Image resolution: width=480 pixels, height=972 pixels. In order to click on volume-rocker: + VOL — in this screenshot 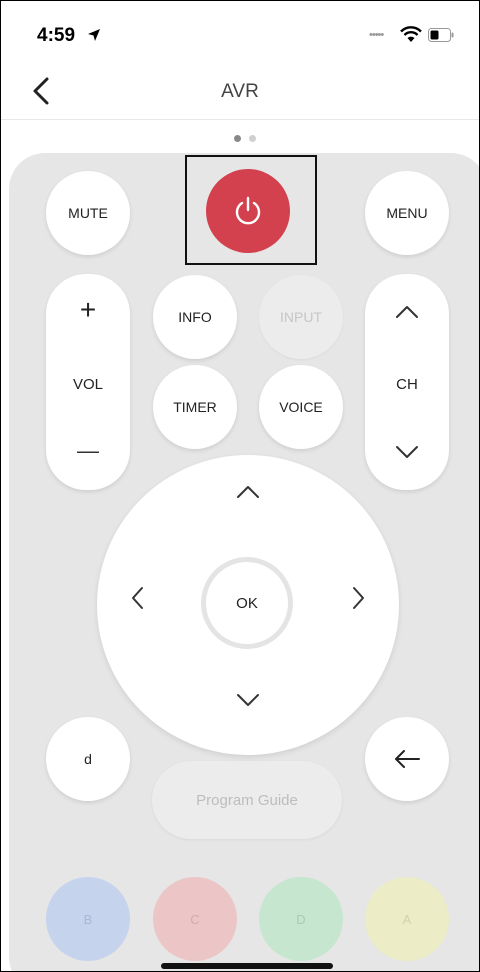, I will do `click(88, 382)`.